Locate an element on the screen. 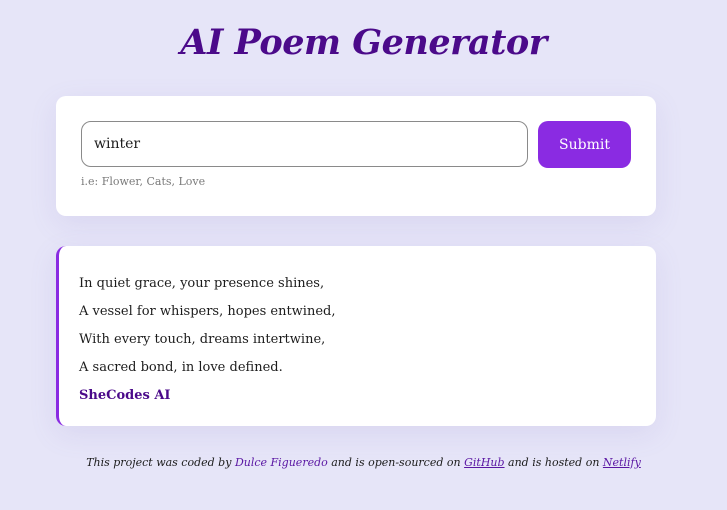 This screenshot has height=510, width=727. poem-line: A sacred bond, in love defined. is located at coordinates (181, 367).